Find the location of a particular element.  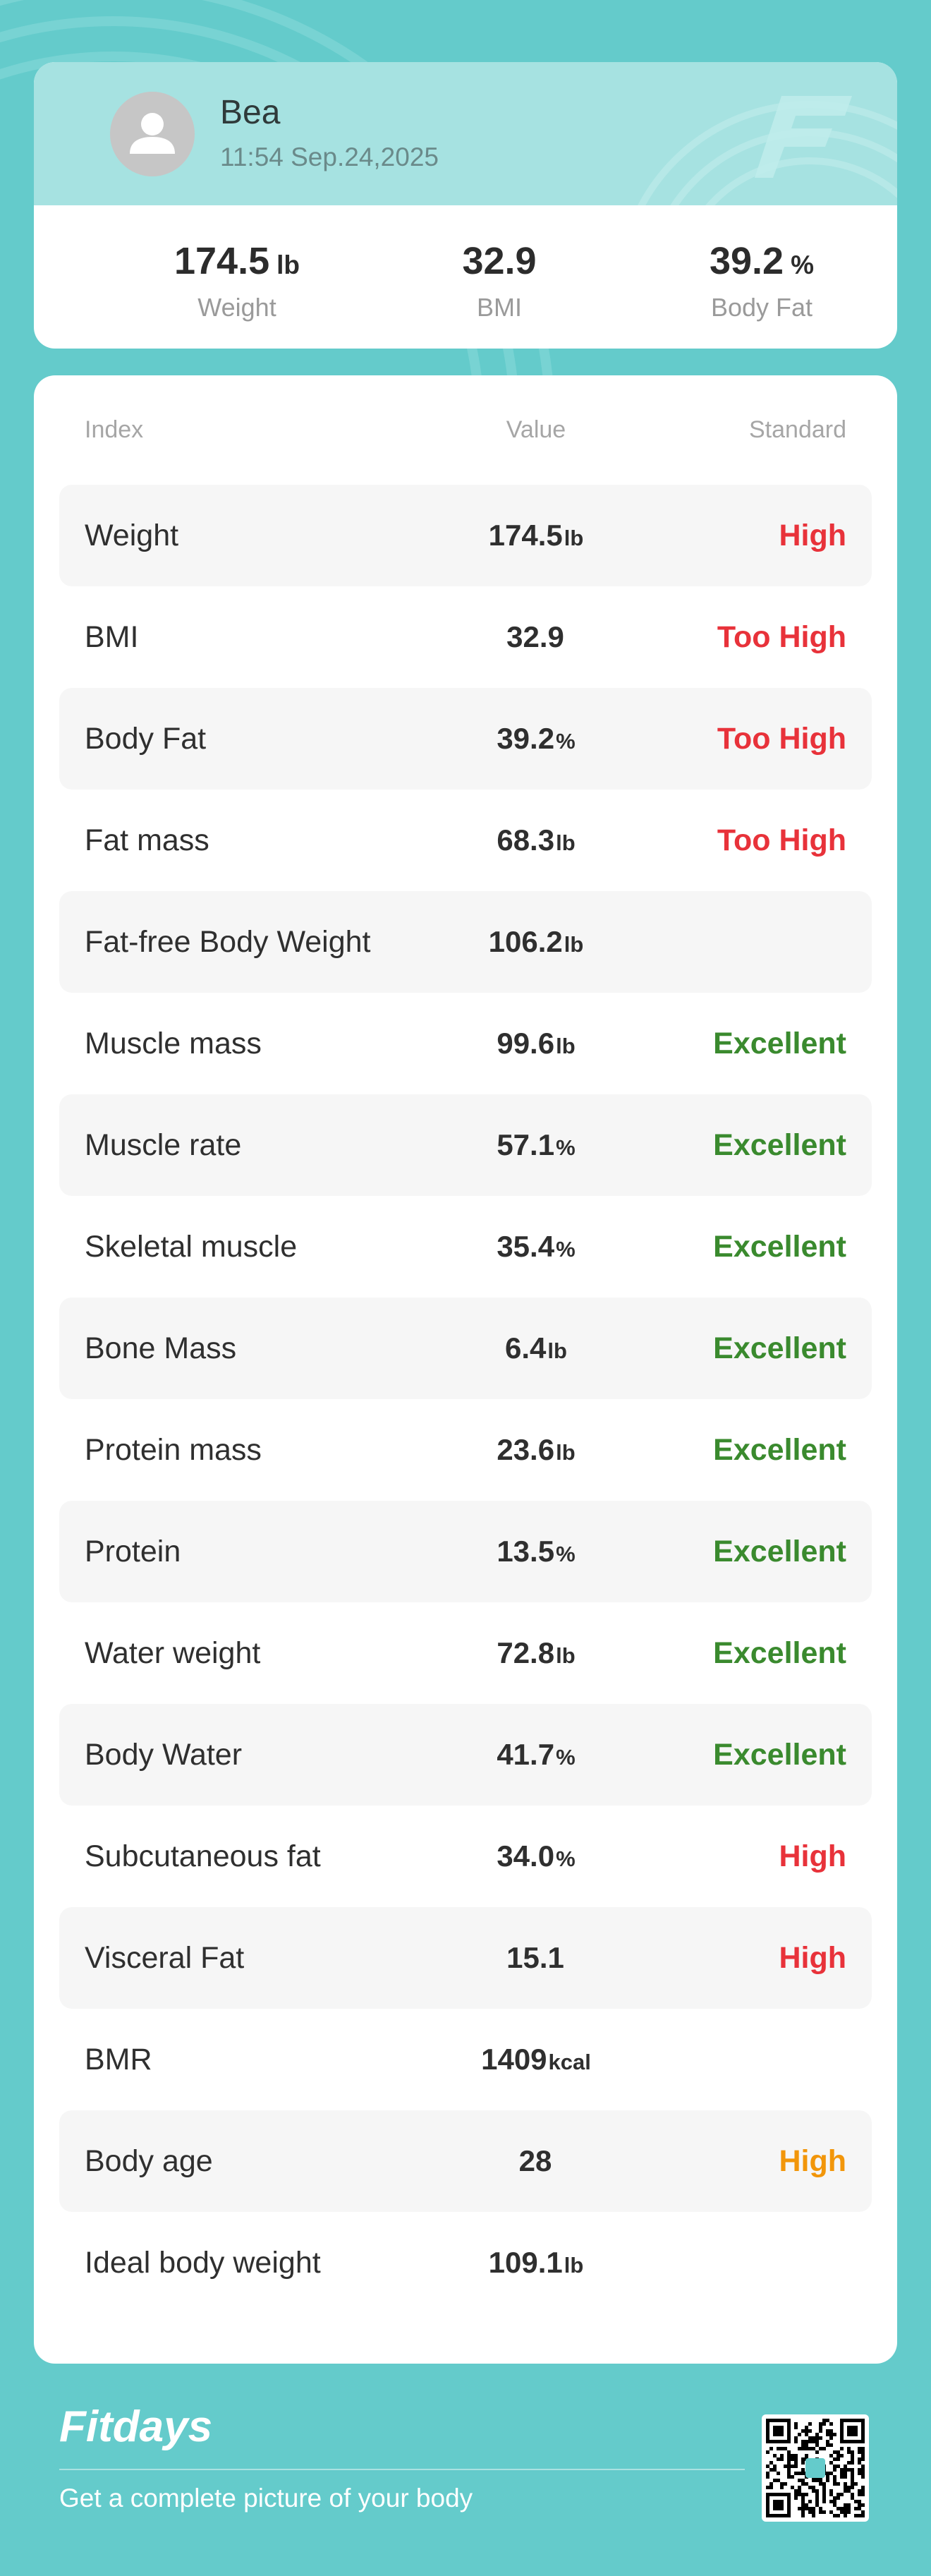

table-row: Ideal body weight 109.1lb is located at coordinates (465, 2263).